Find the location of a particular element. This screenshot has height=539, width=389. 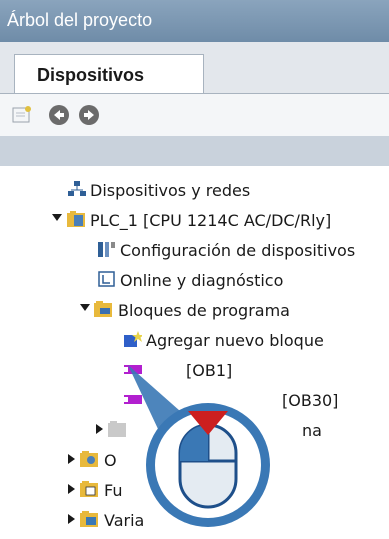

tree-item-plc-1: PLC_1 [CPU 1214C AC/DC/Rly] is located at coordinates (194, 219).